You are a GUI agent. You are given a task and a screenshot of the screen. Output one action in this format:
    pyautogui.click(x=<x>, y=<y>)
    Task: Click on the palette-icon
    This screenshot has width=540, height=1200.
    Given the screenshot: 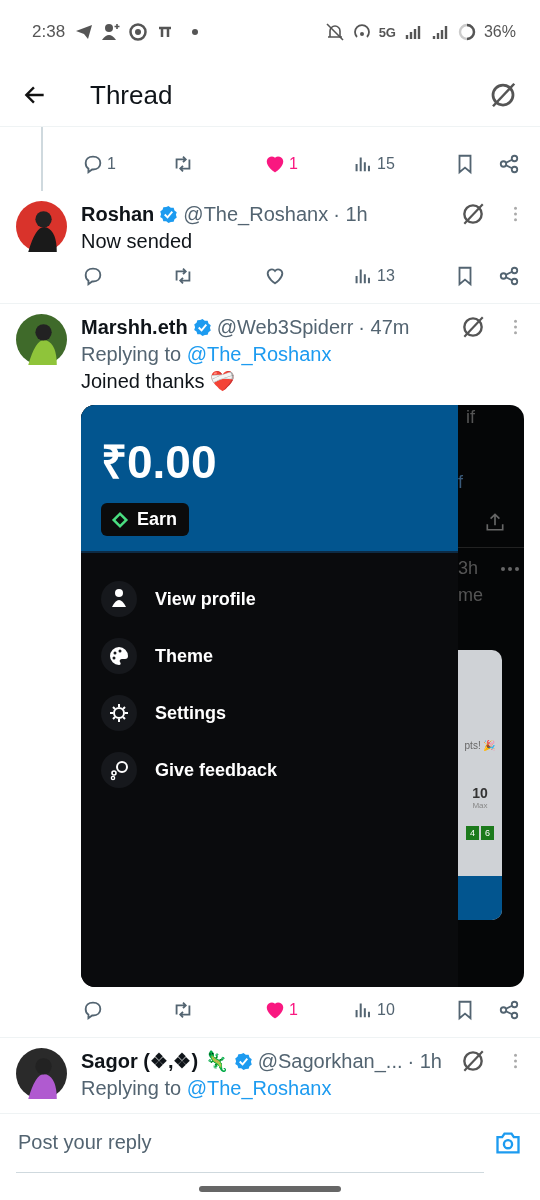 What is the action you would take?
    pyautogui.click(x=119, y=656)
    